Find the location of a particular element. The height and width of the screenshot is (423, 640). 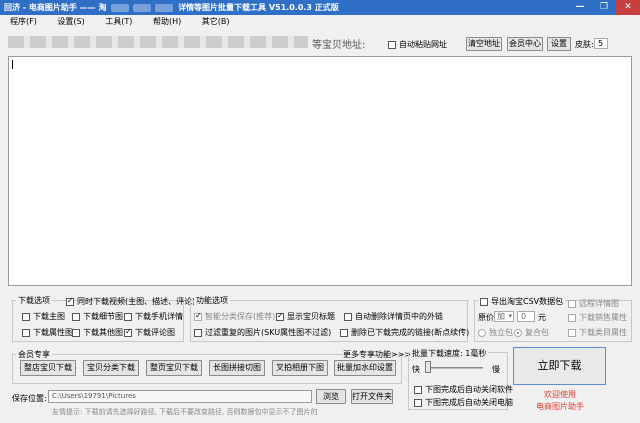

auto-delete-option: 自动删除详情页中的外链 is located at coordinates (393, 316).